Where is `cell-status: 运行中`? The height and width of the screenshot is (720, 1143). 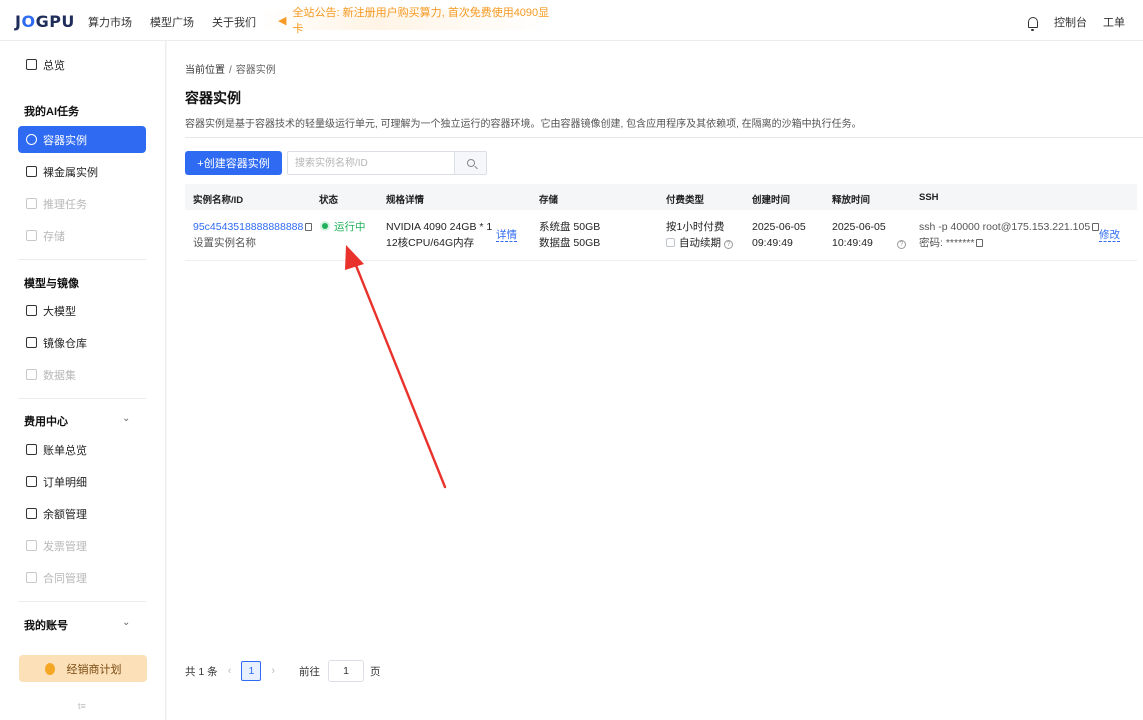
cell-status: 运行中 is located at coordinates (344, 227).